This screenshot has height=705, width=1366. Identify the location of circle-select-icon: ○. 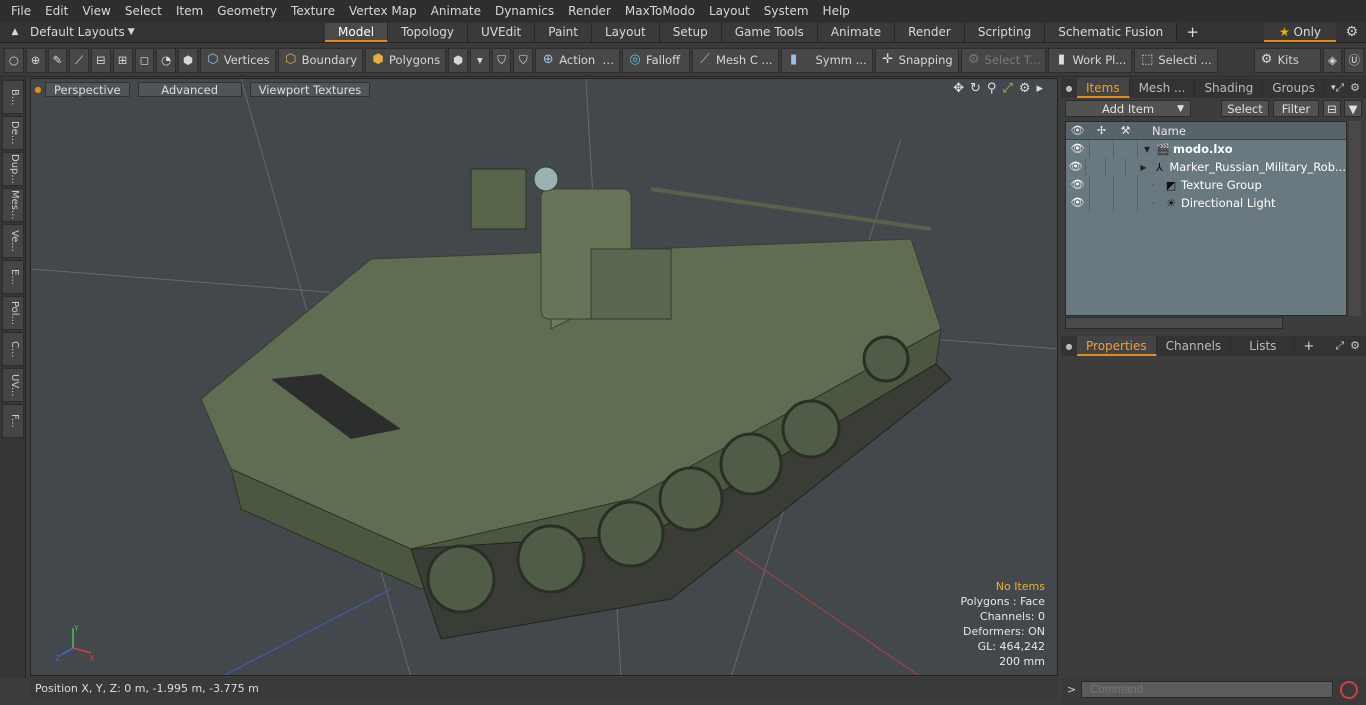
(14, 60).